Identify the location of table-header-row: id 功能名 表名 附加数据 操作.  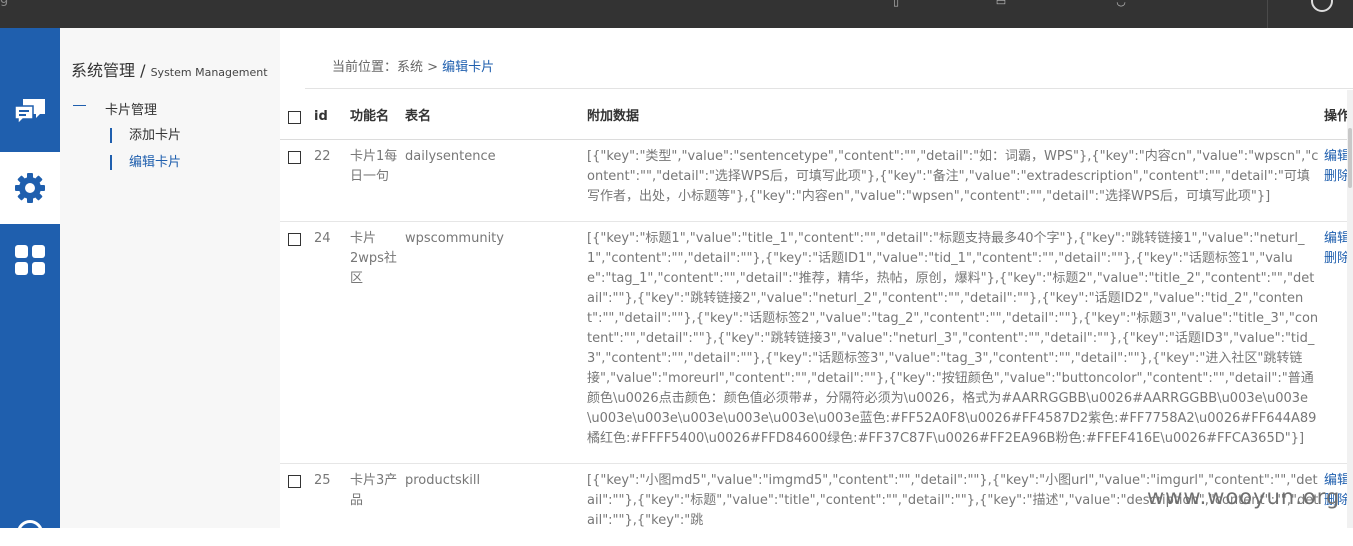
(816, 119).